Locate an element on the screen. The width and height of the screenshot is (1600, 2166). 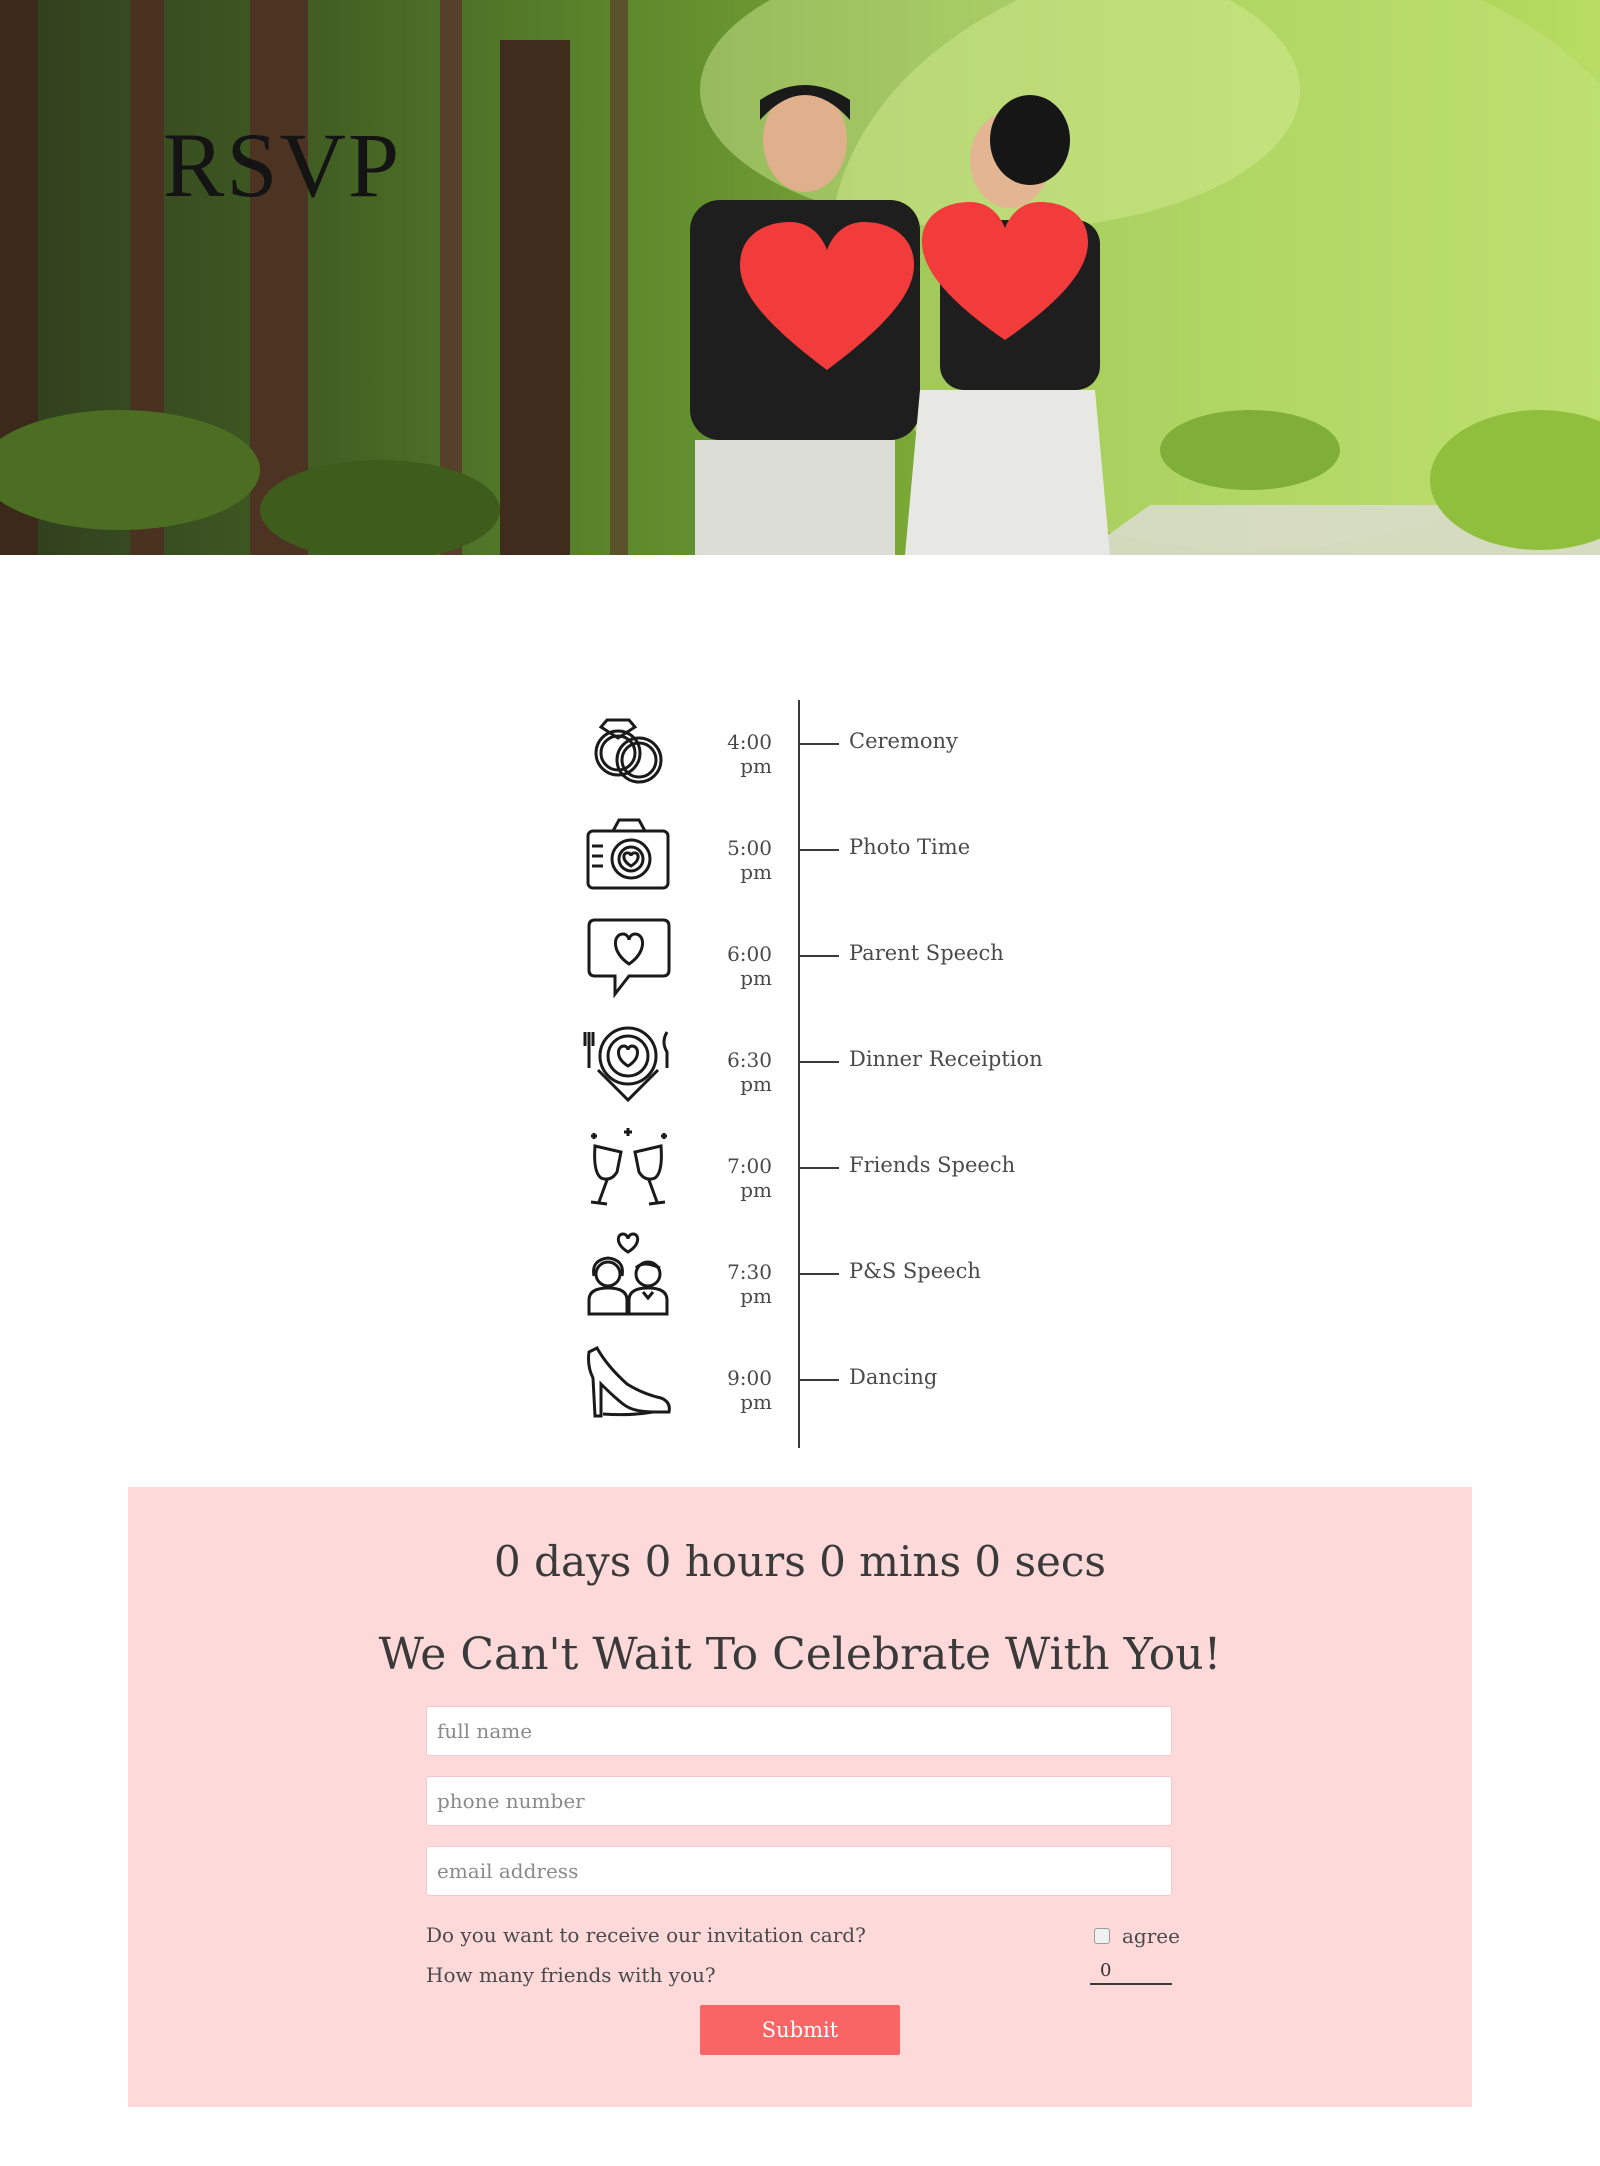
toast-glasses-icon is located at coordinates (628, 1167).